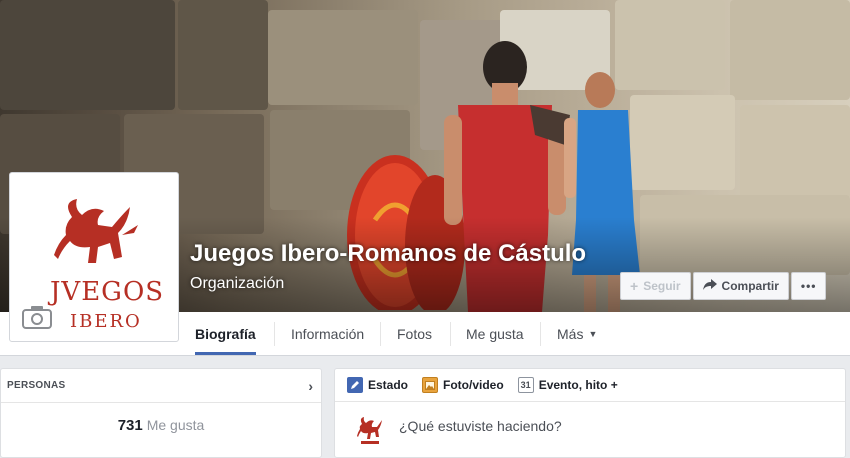 The width and height of the screenshot is (850, 458). What do you see at coordinates (106, 321) in the screenshot?
I see `logo-text-line2: IBERO` at bounding box center [106, 321].